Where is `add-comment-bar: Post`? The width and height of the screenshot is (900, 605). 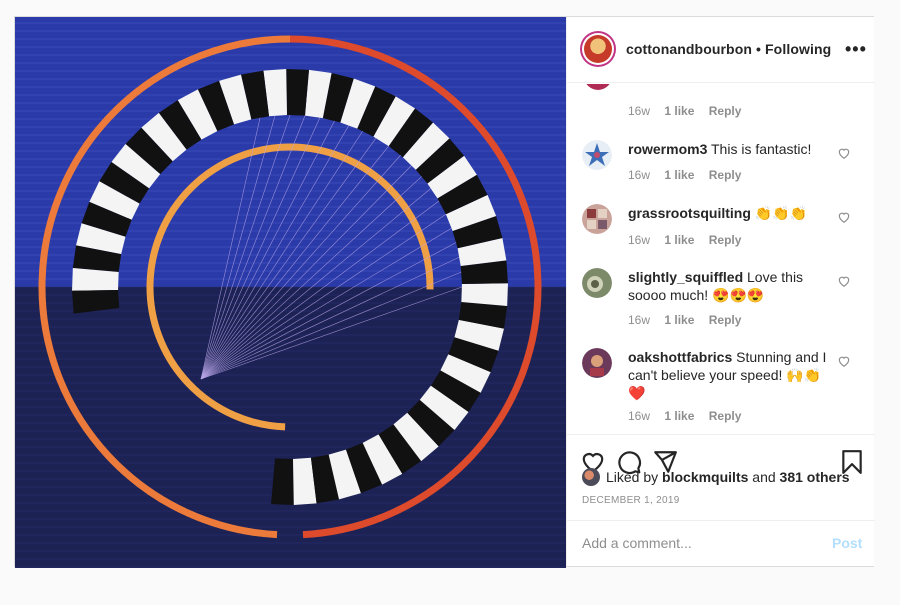
add-comment-bar: Post is located at coordinates (721, 543).